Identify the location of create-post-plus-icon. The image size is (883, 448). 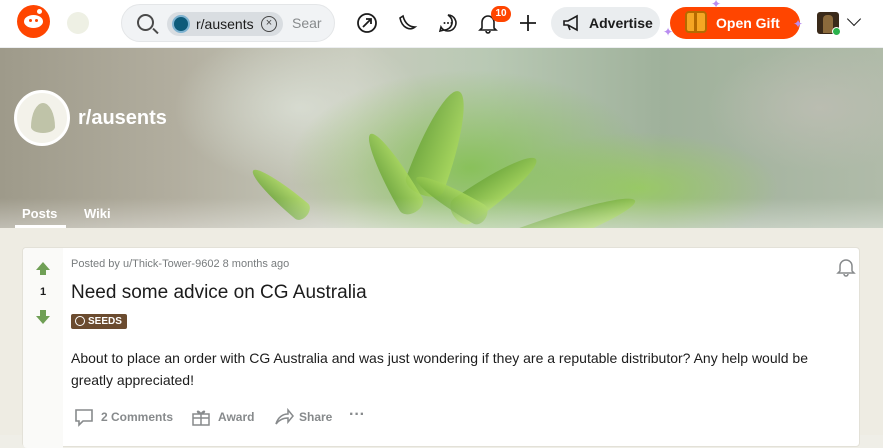
(528, 23).